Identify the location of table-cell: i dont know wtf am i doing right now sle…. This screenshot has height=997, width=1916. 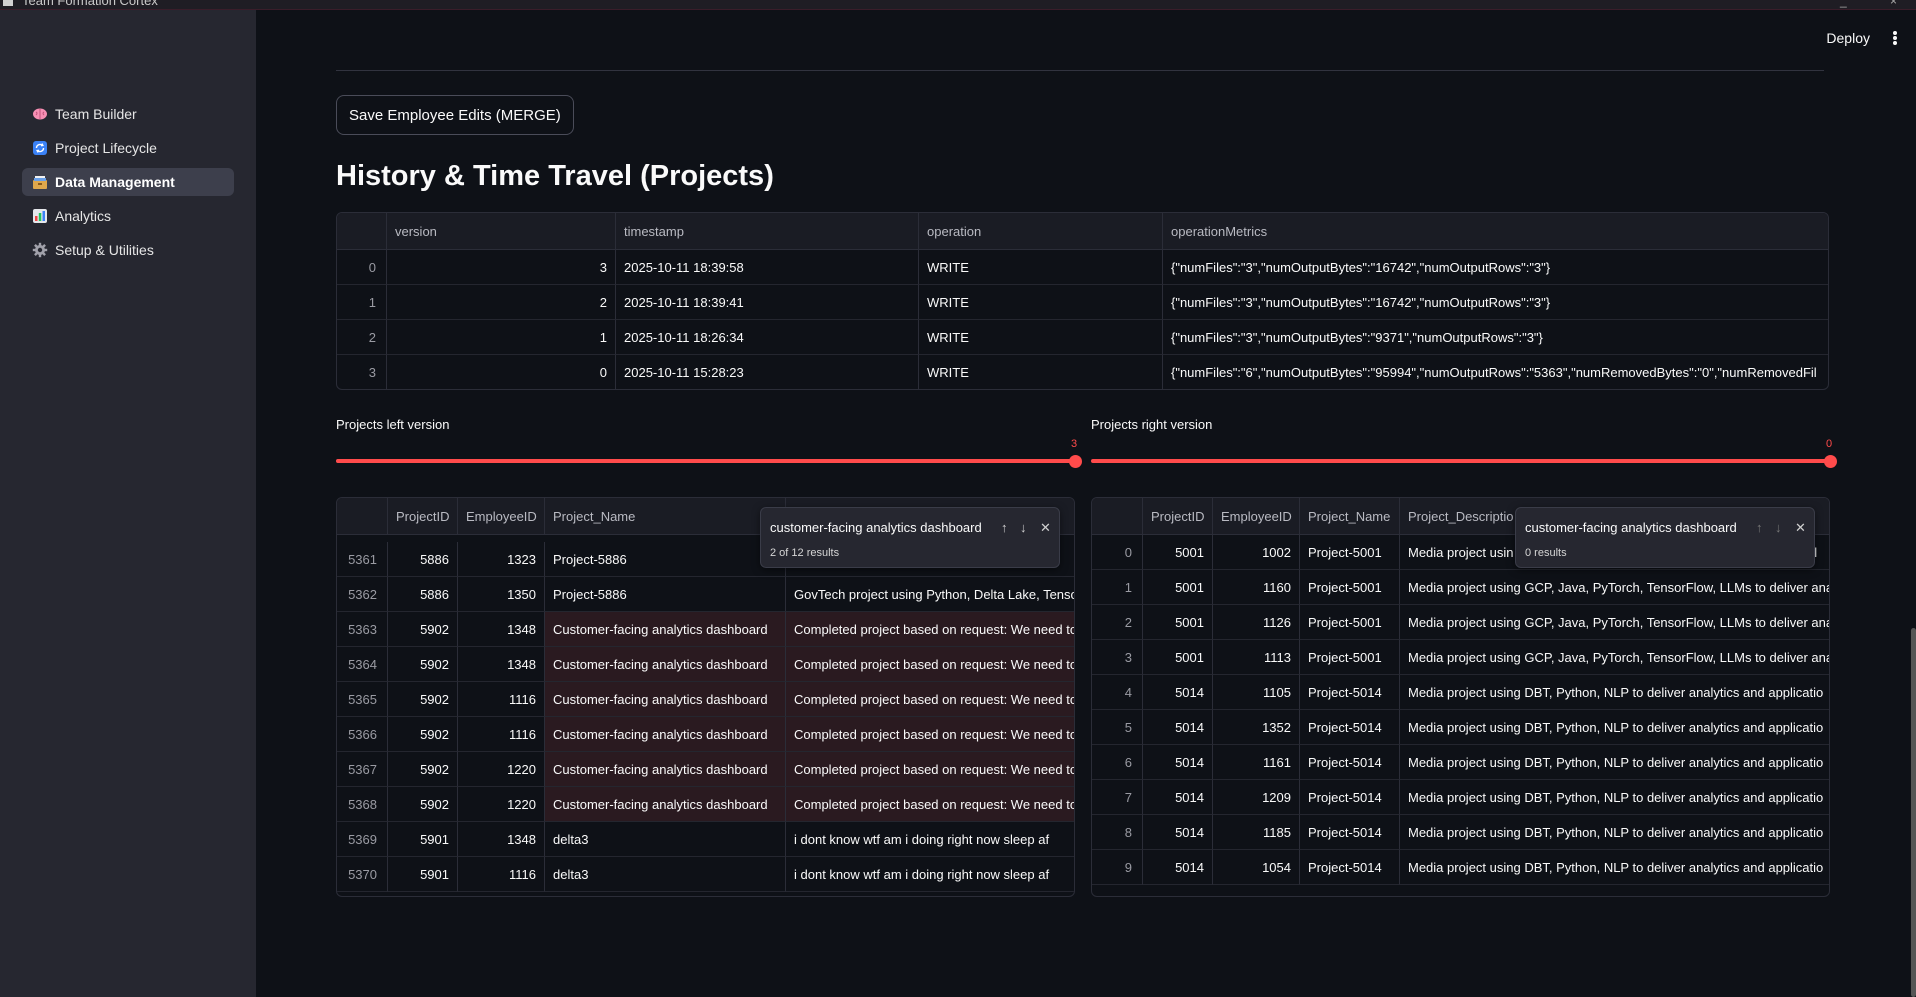
(930, 839).